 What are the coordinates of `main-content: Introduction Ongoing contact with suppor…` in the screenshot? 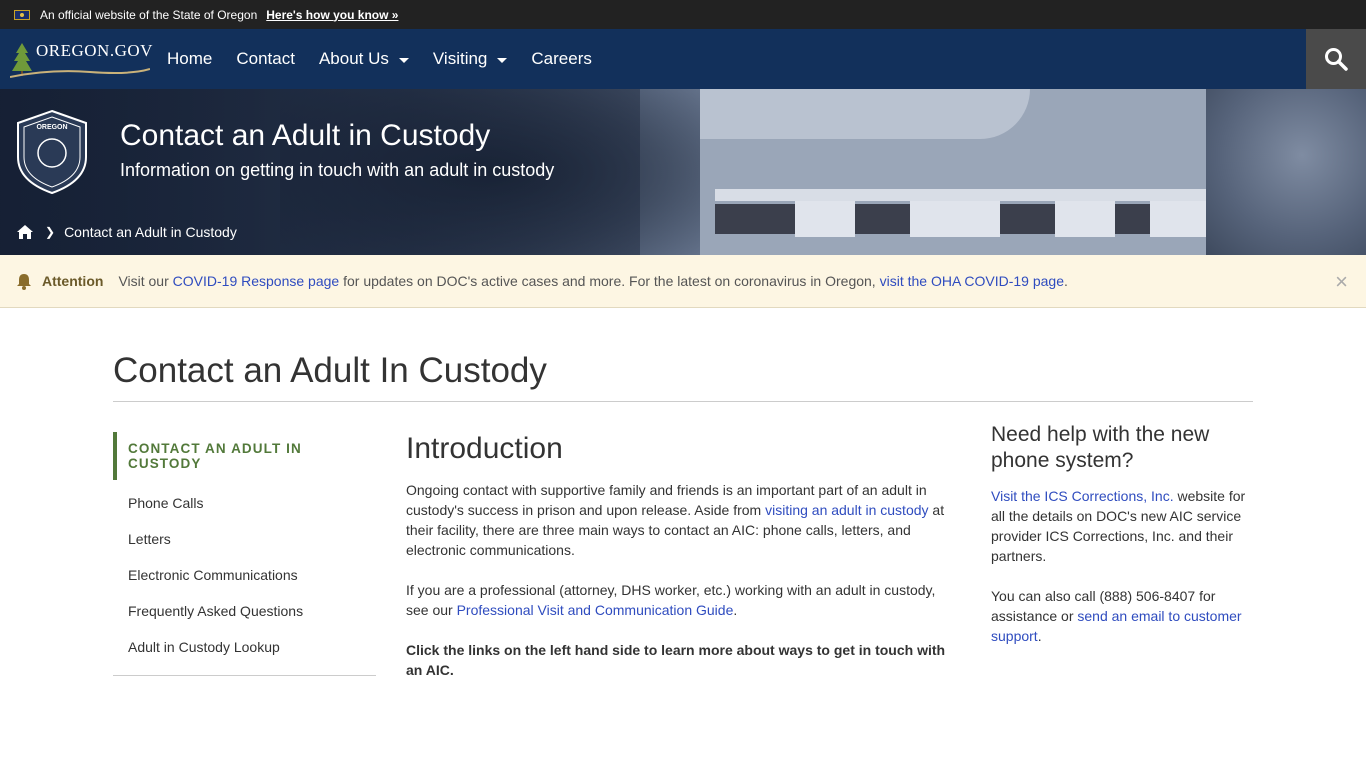 It's located at (678, 565).